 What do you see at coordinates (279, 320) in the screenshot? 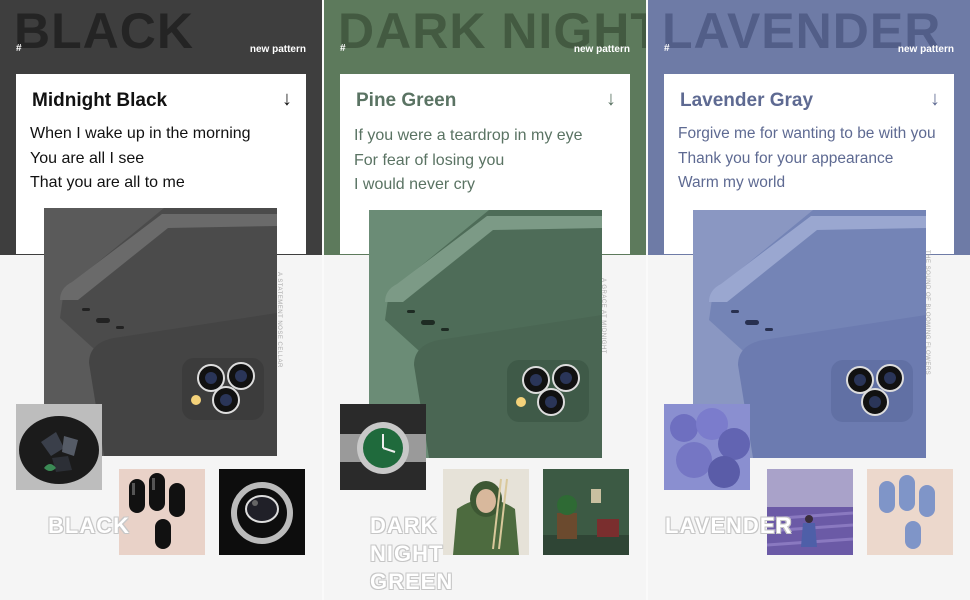
I see `side-caption: A STATEMENT NOSE CELLAR` at bounding box center [279, 320].